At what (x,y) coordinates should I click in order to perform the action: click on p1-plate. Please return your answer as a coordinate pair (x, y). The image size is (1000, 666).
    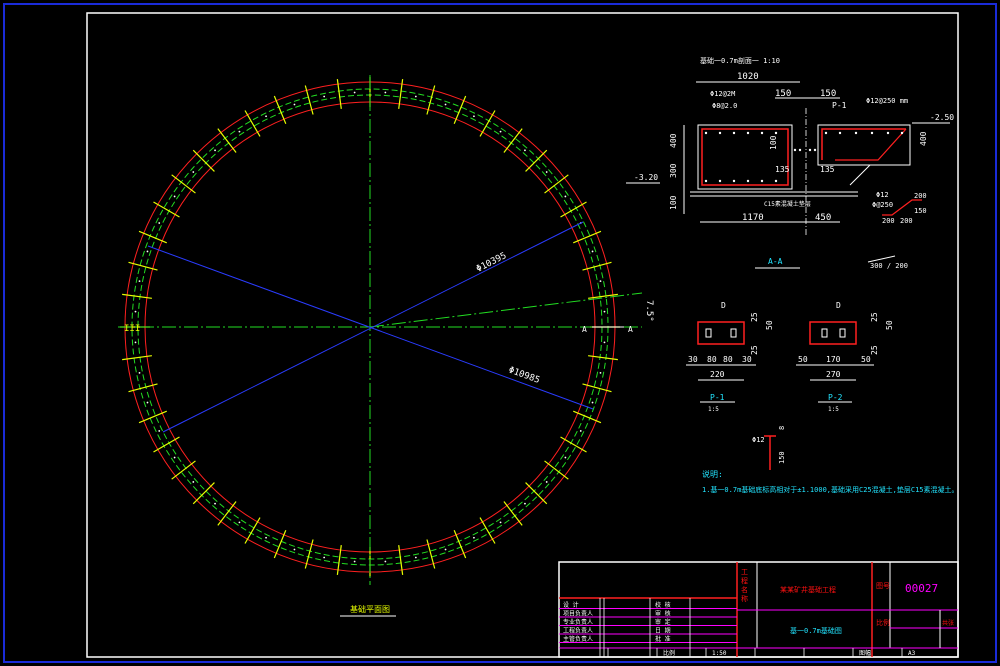
    Looking at the image, I should click on (721, 333).